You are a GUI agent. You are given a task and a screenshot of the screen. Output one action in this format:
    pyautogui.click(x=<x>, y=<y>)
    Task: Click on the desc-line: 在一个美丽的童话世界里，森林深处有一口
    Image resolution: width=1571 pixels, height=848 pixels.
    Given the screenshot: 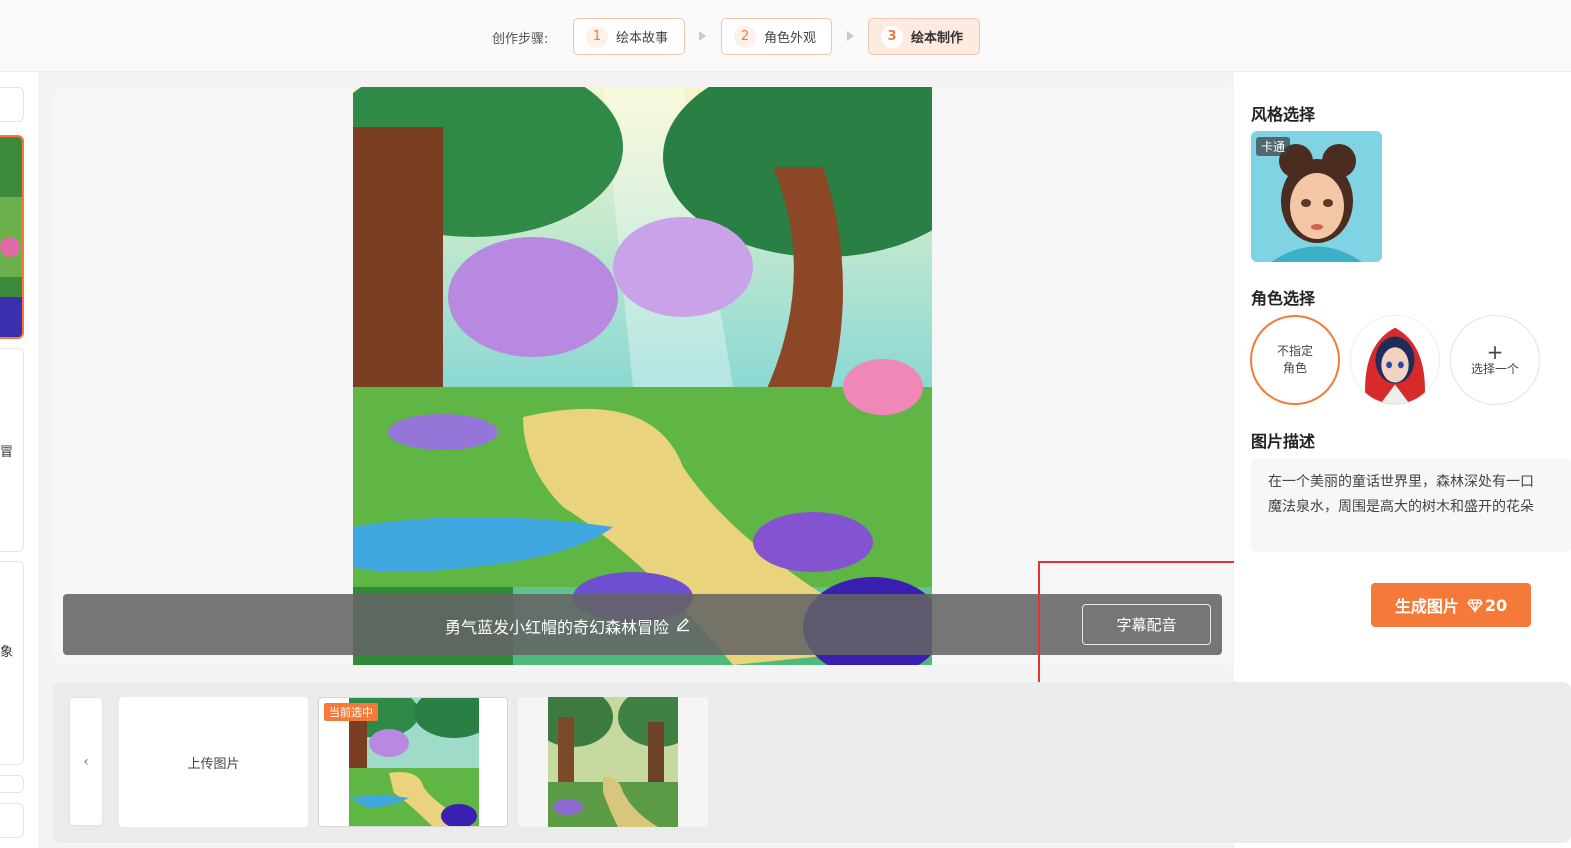 What is the action you would take?
    pyautogui.click(x=1401, y=482)
    